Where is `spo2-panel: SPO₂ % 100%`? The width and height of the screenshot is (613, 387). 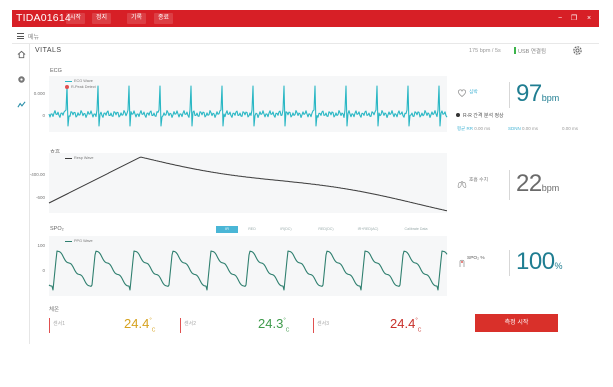 spo2-panel: SPO₂ % 100% is located at coordinates (525, 263).